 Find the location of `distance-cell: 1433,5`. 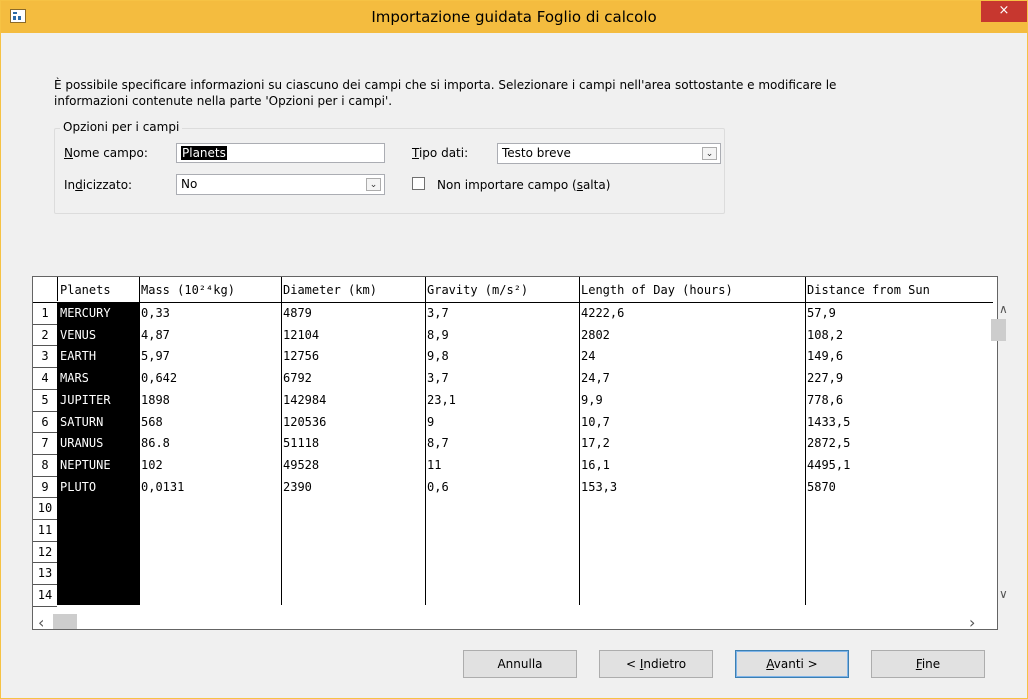

distance-cell: 1433,5 is located at coordinates (829, 421).